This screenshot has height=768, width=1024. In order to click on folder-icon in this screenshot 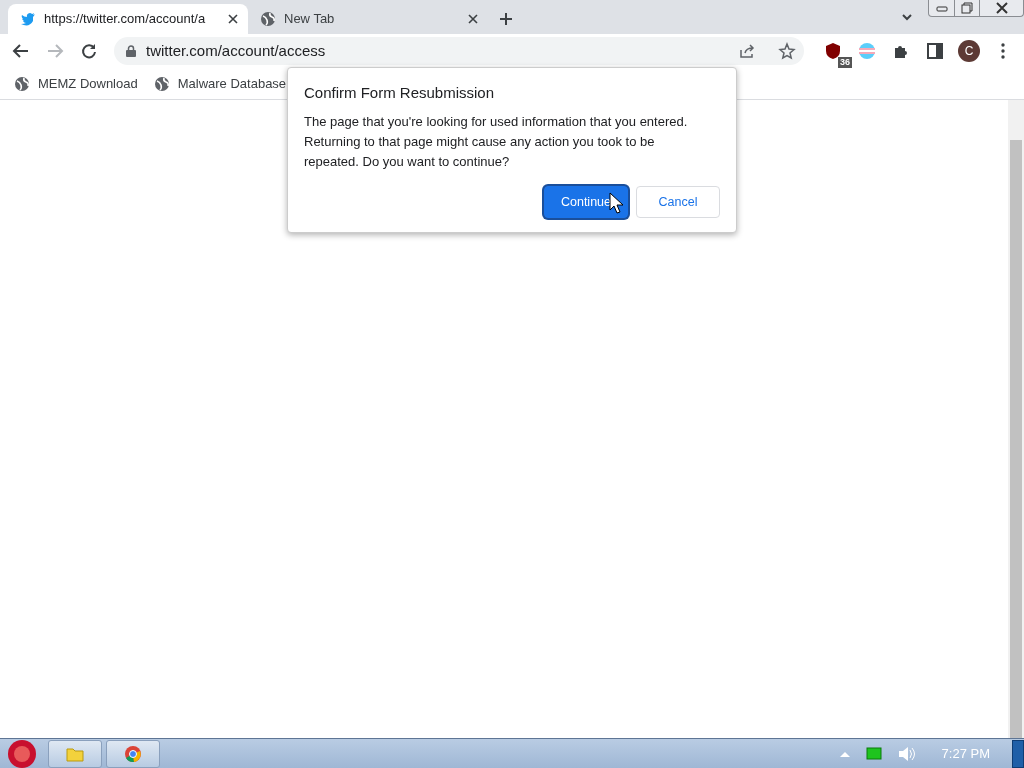, I will do `click(75, 753)`.